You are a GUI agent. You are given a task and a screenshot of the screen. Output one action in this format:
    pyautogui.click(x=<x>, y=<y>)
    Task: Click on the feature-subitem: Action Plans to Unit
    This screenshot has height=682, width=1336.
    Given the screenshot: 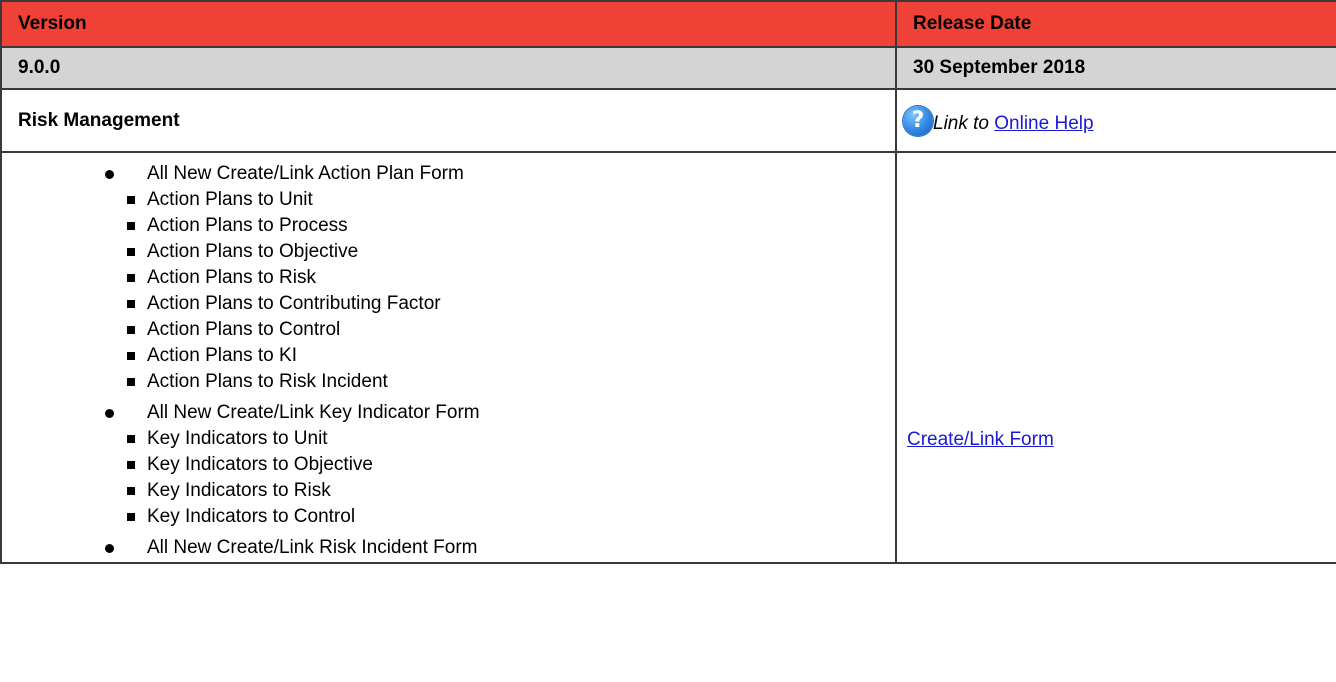 What is the action you would take?
    pyautogui.click(x=511, y=200)
    